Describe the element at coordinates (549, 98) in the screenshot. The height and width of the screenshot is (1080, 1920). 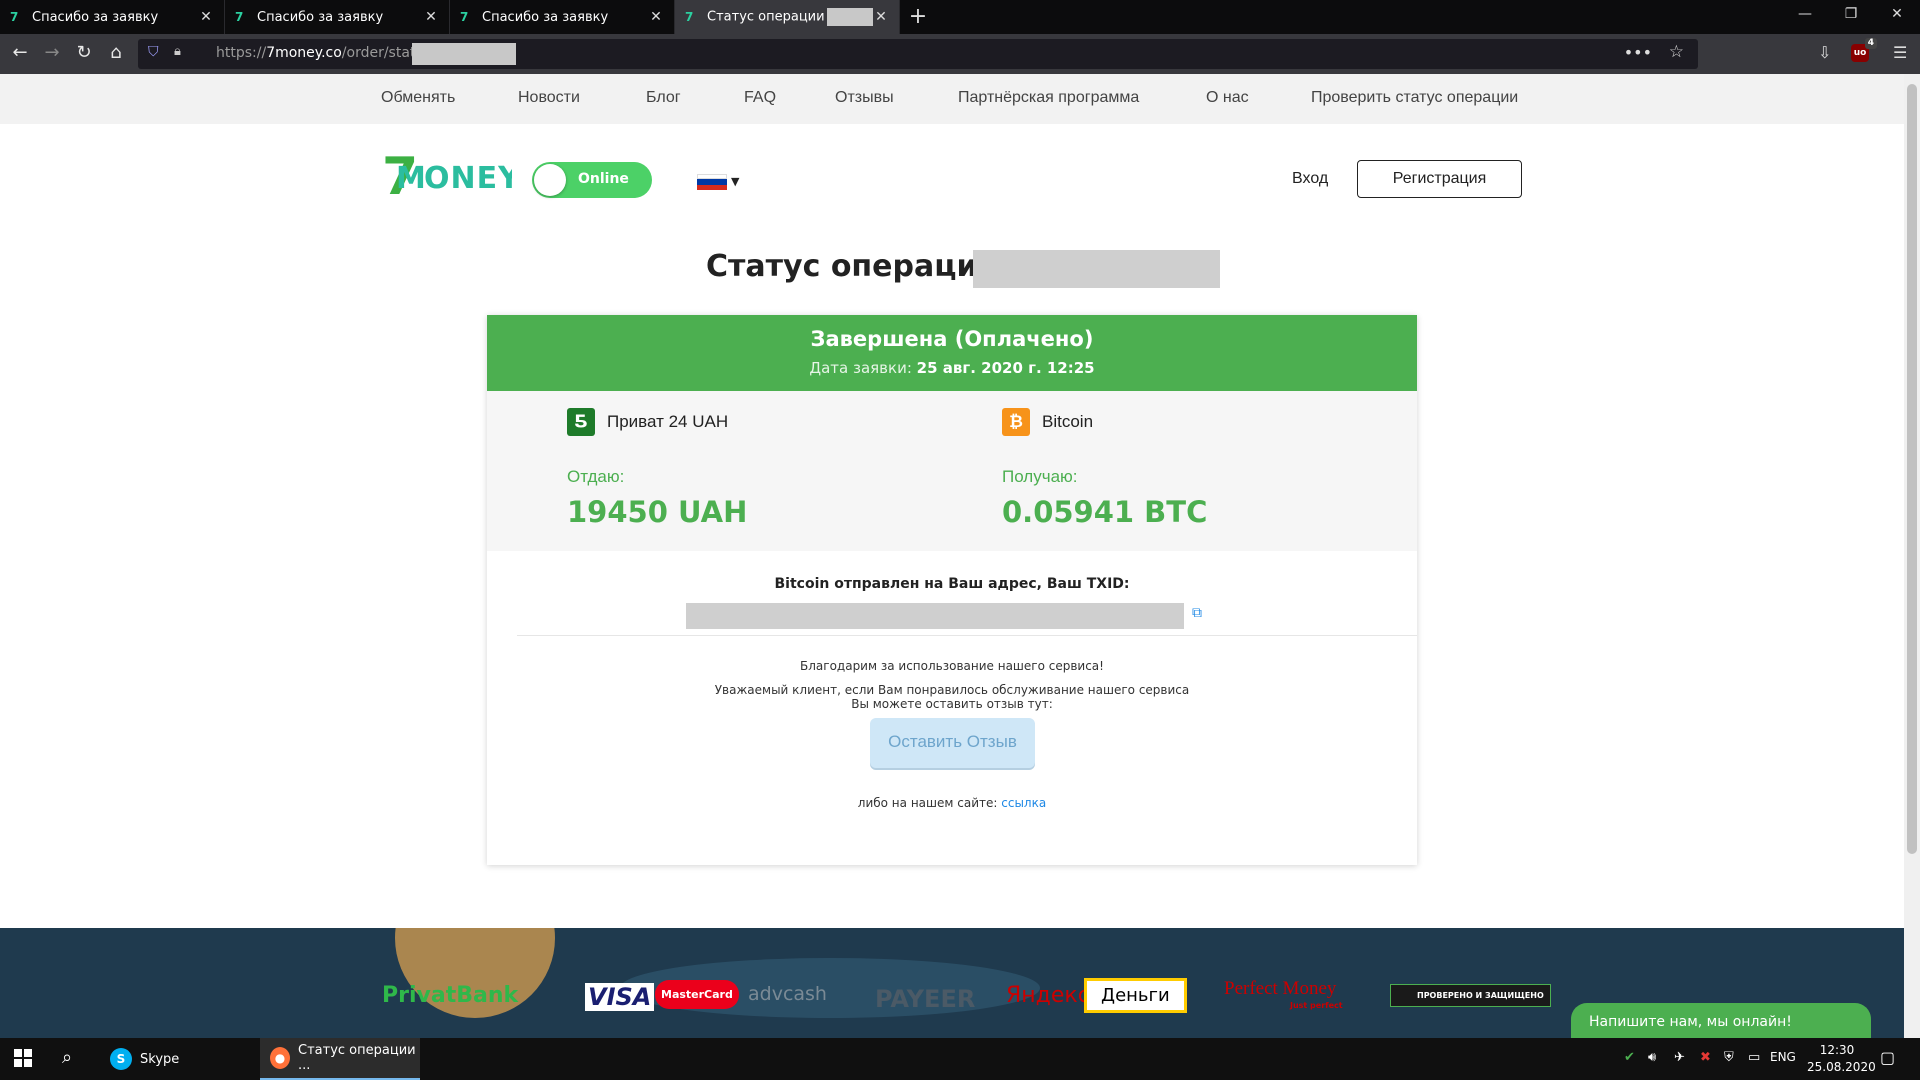
I see `menu-item-news: Новости` at that location.